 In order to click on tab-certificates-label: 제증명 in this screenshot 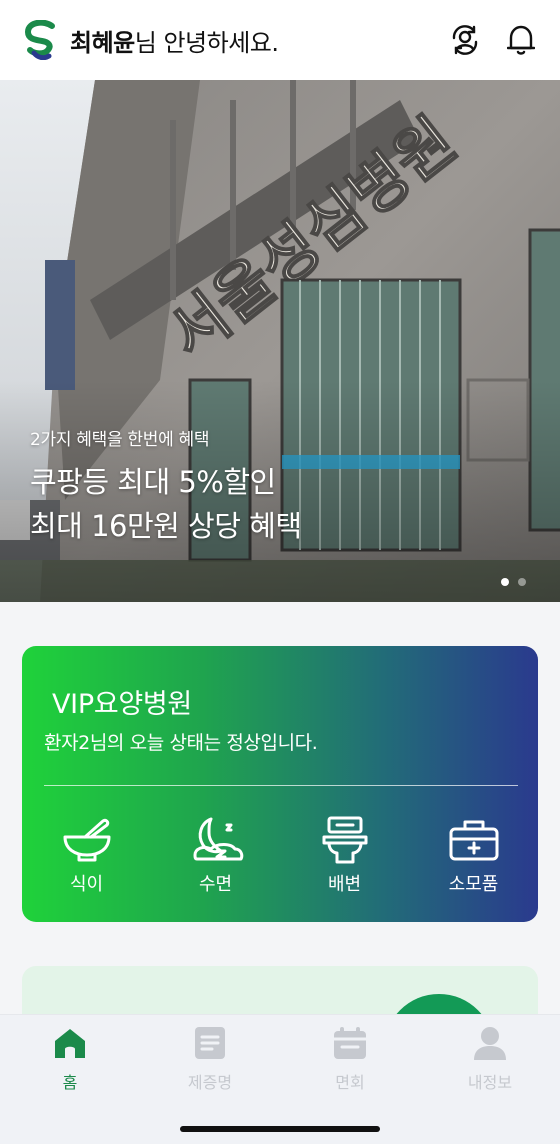, I will do `click(210, 1082)`.